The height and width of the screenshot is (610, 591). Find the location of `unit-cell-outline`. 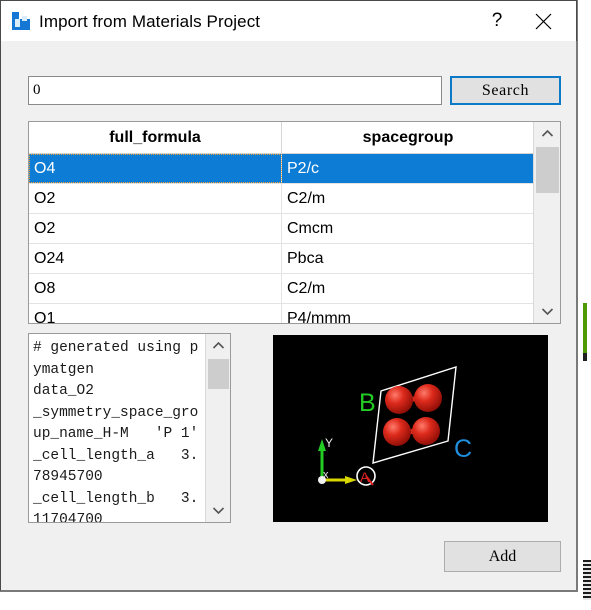

unit-cell-outline is located at coordinates (414, 415).